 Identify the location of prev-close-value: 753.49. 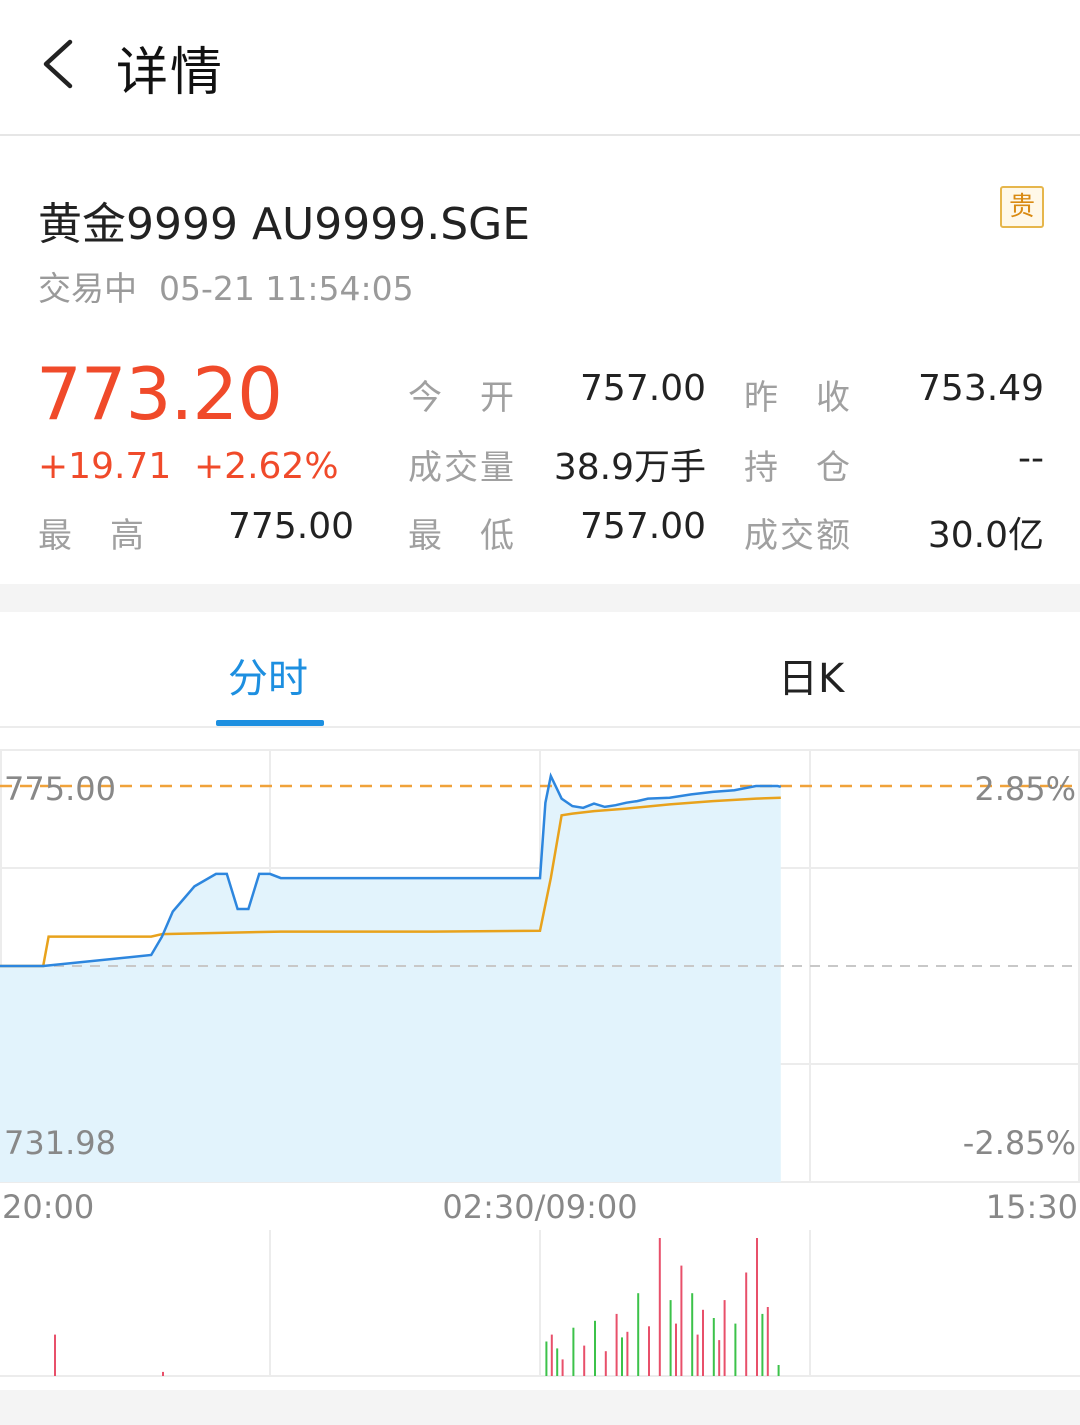
(981, 388).